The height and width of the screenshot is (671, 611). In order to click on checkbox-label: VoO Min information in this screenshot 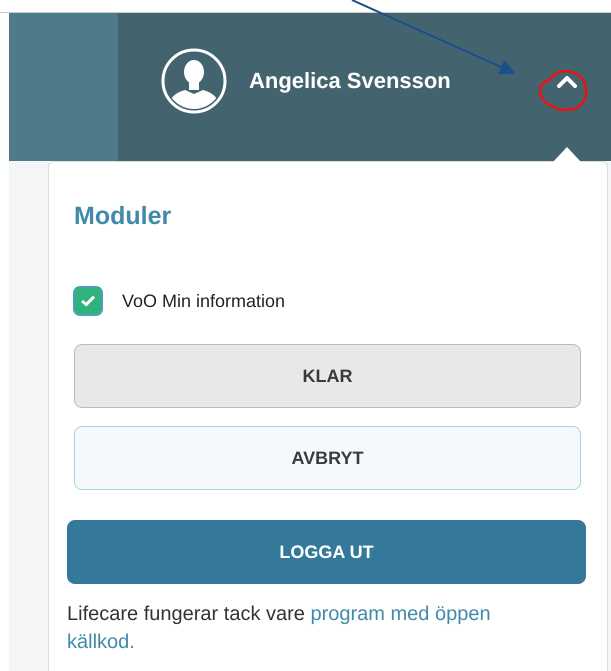, I will do `click(204, 301)`.